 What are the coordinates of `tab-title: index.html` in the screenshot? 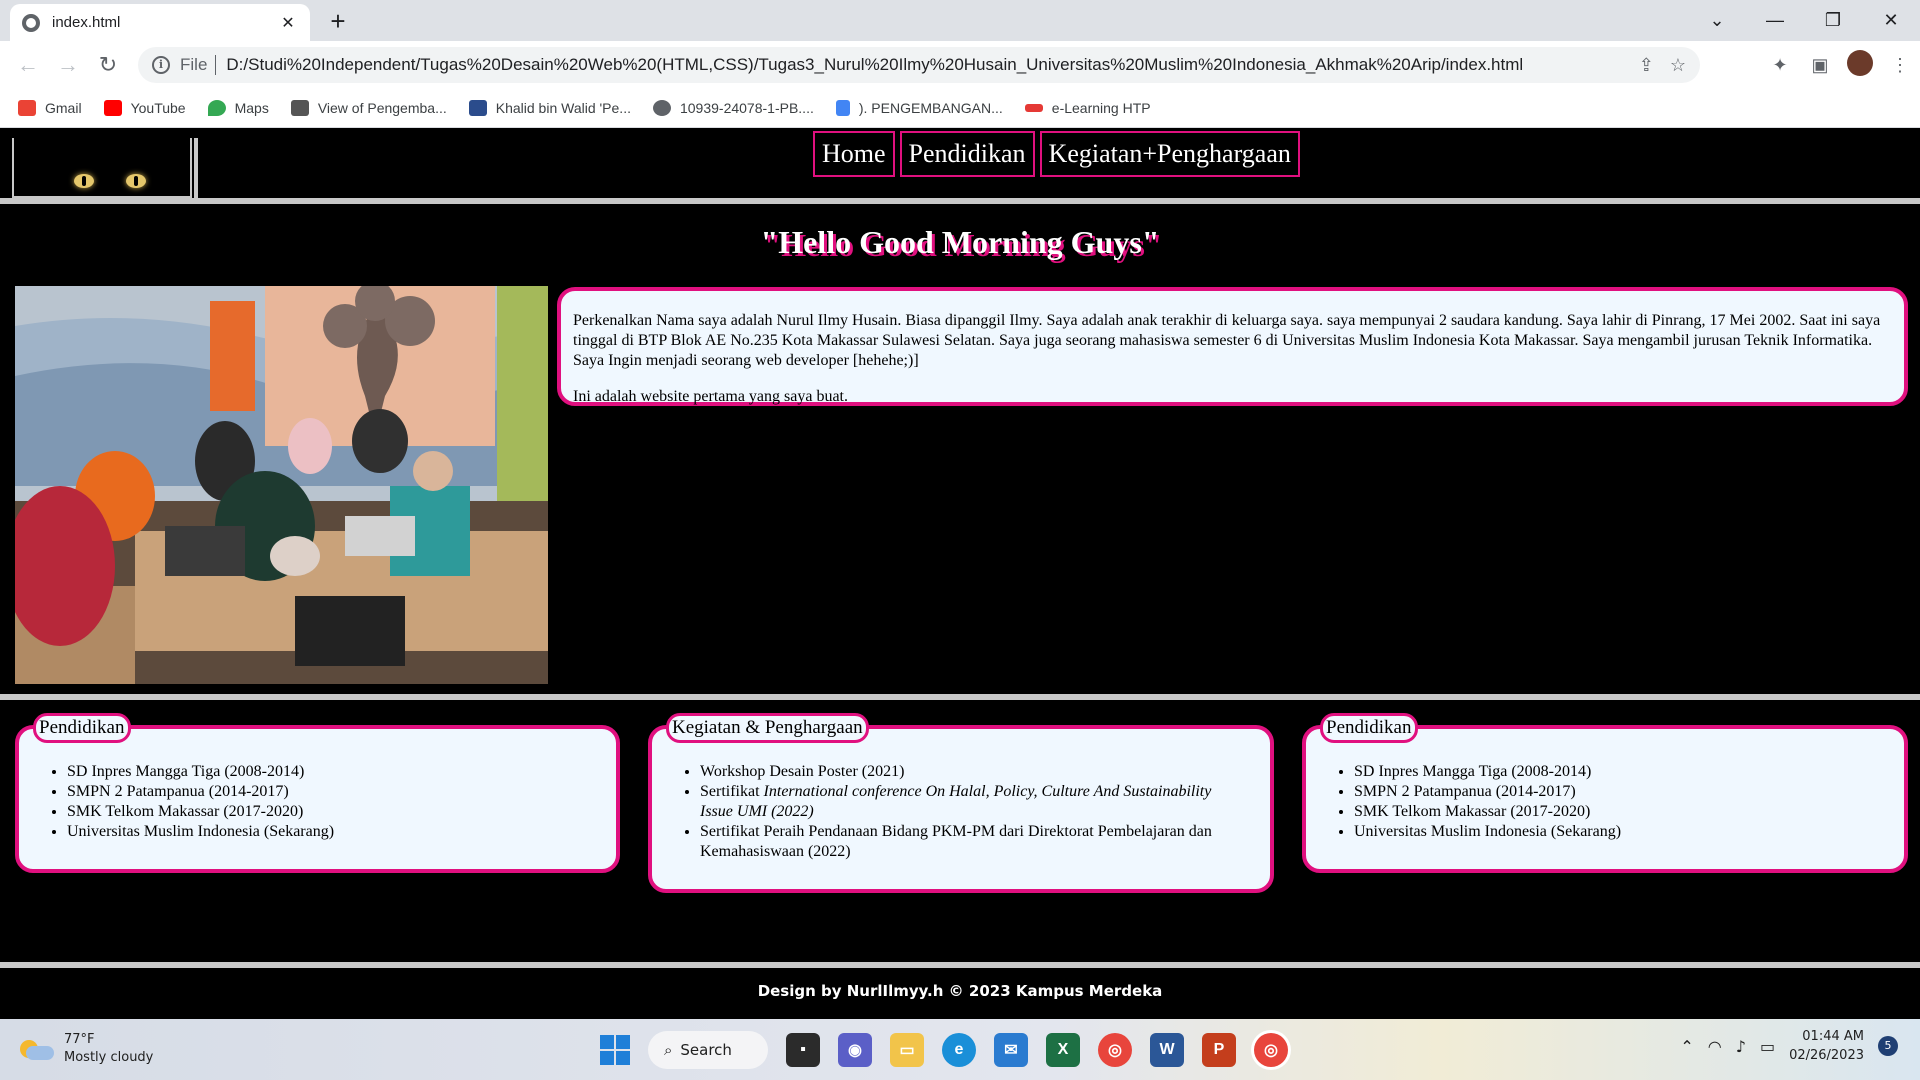 It's located at (86, 22).